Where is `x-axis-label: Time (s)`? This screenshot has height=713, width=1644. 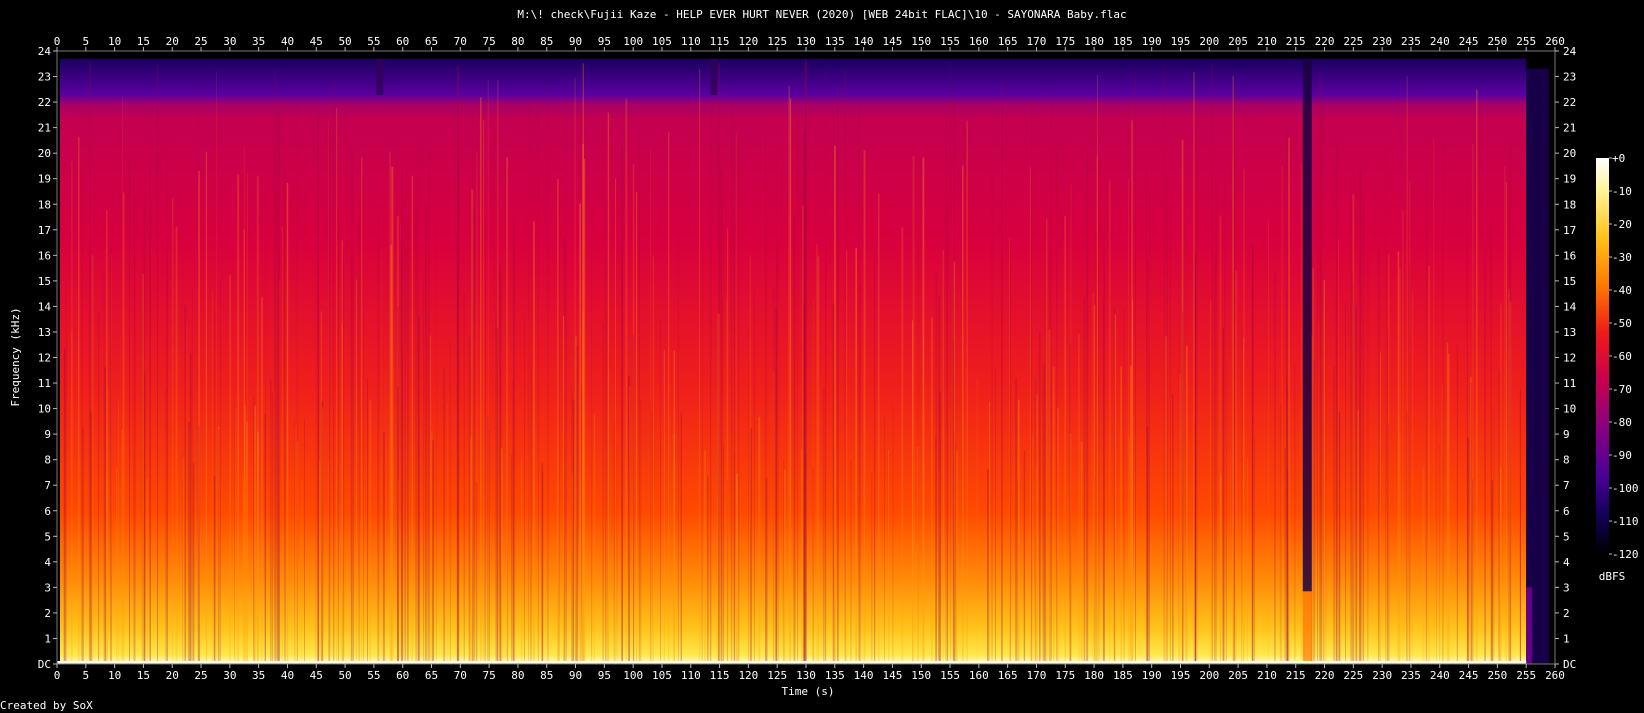 x-axis-label: Time (s) is located at coordinates (808, 691).